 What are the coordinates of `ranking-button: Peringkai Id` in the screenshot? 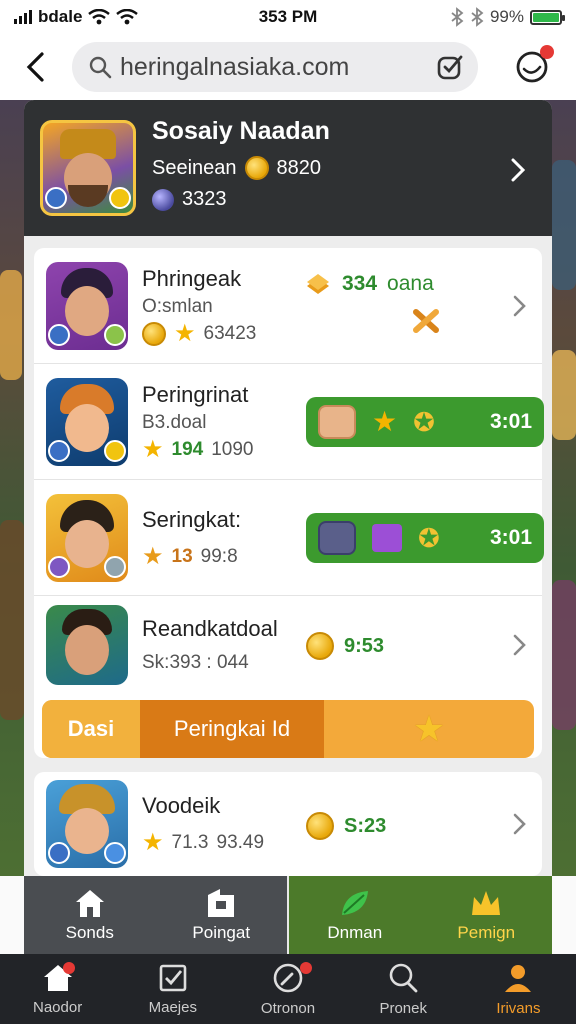 It's located at (232, 729).